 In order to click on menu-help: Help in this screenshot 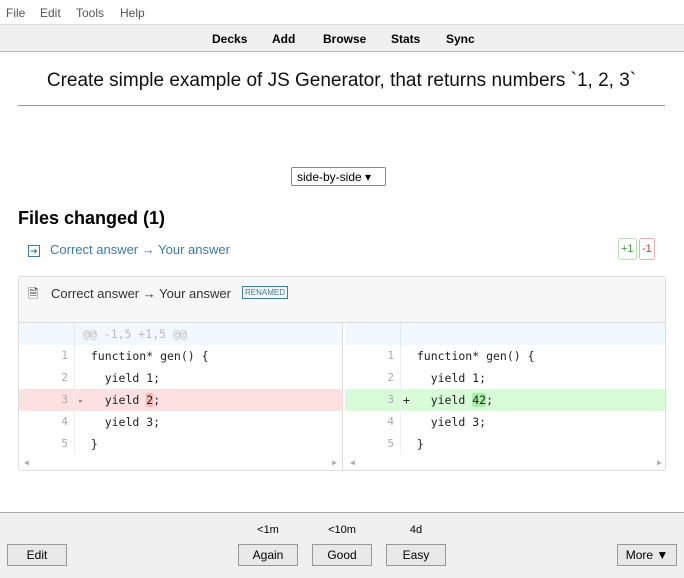, I will do `click(132, 13)`.